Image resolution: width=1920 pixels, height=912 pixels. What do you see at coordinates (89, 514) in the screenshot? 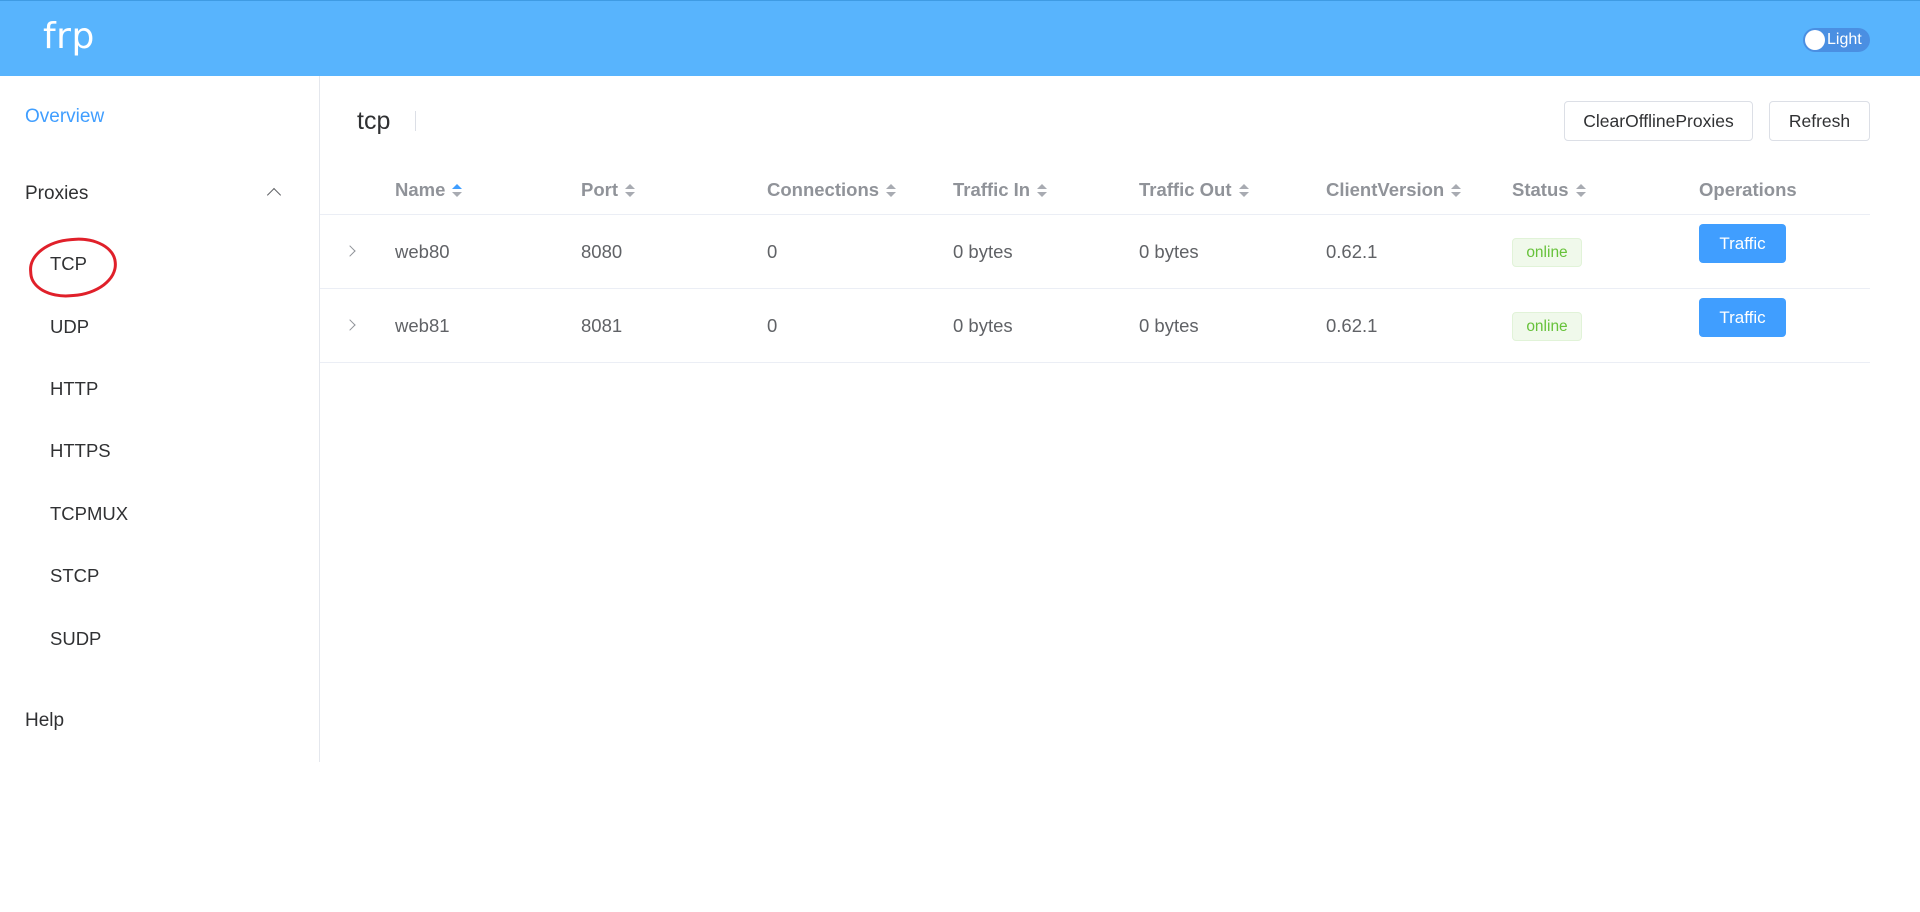
I see `sidebar-item-tcpmux: TCPMUX` at bounding box center [89, 514].